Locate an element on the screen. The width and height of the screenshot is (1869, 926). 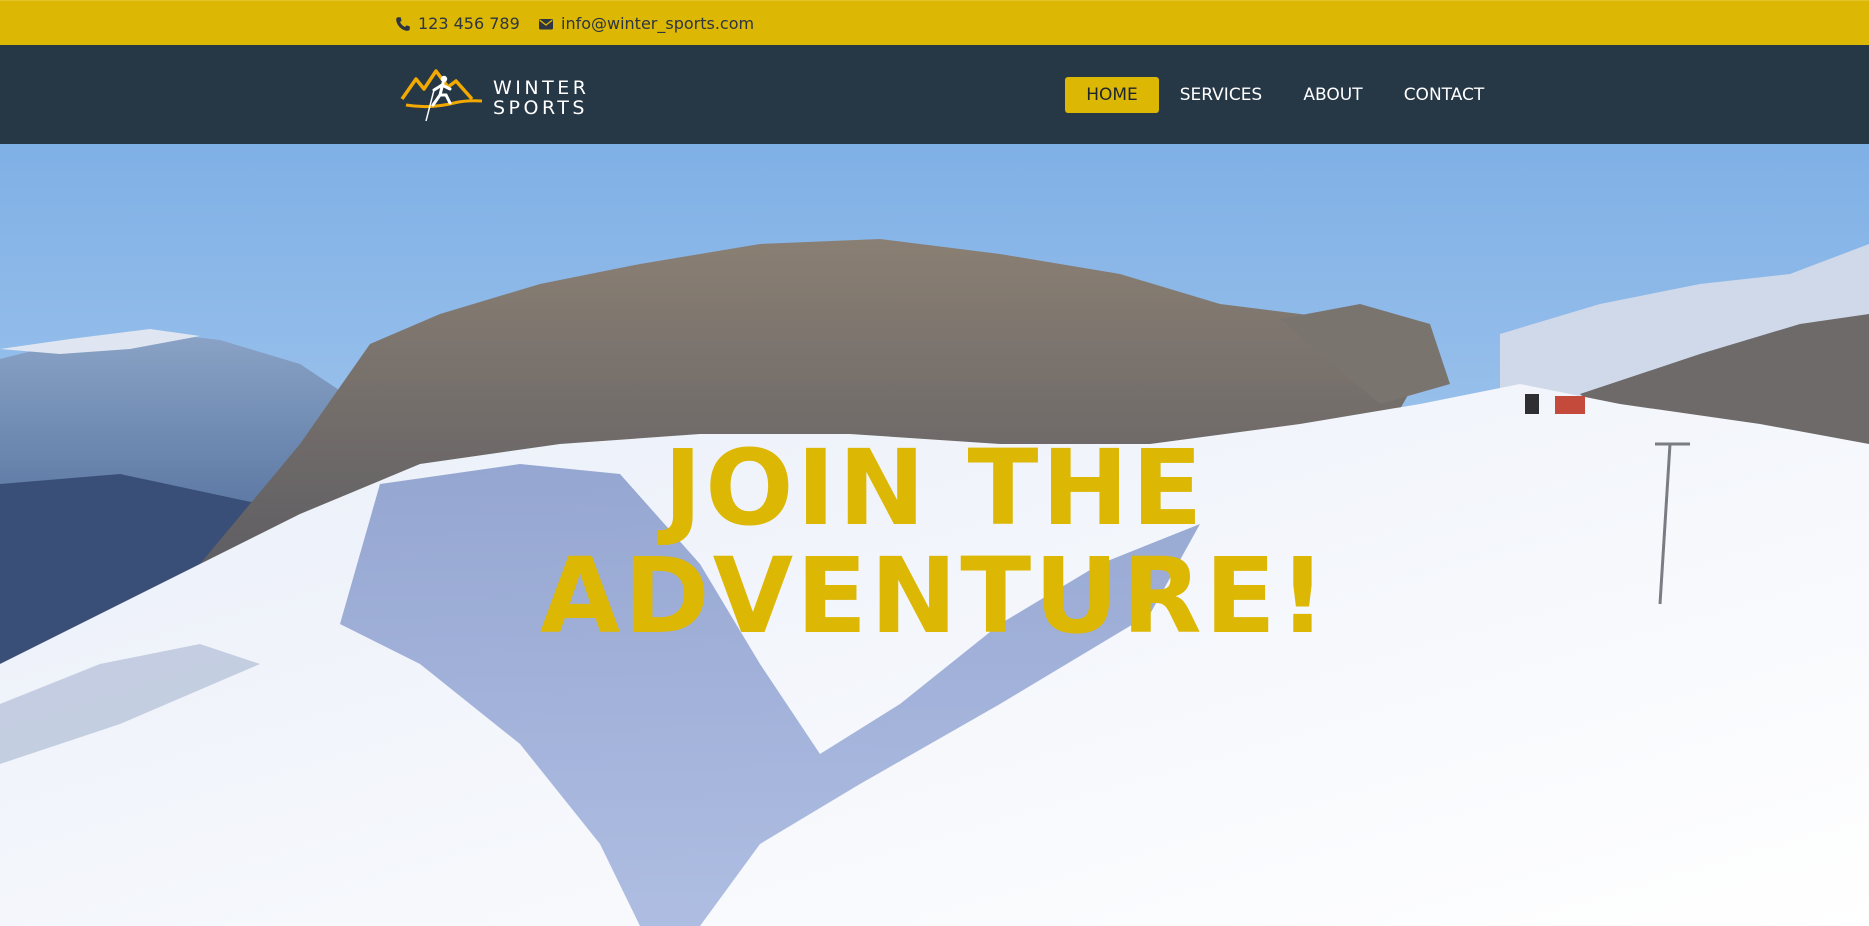
brand-name: WINTER SPORTS is located at coordinates (541, 98).